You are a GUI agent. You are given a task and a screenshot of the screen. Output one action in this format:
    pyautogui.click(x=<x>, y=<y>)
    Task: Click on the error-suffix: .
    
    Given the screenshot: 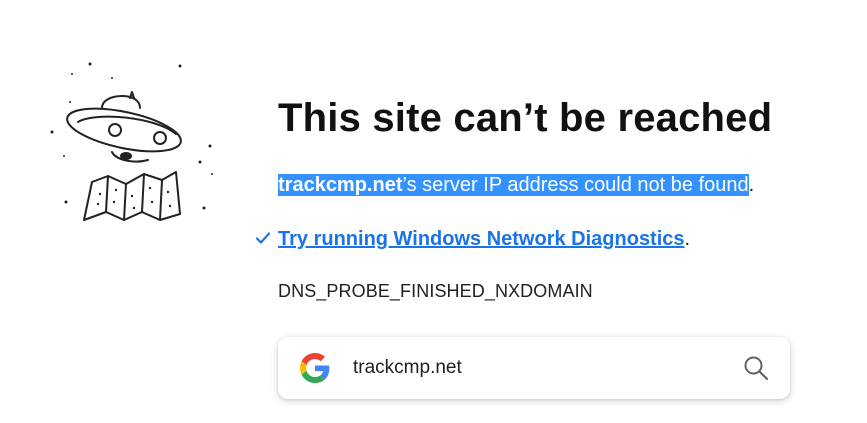 What is the action you would take?
    pyautogui.click(x=751, y=185)
    